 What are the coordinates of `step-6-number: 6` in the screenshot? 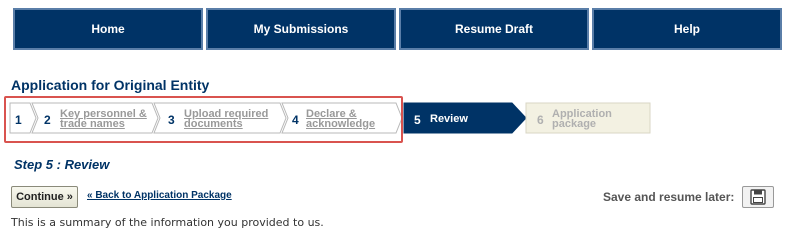 It's located at (540, 120).